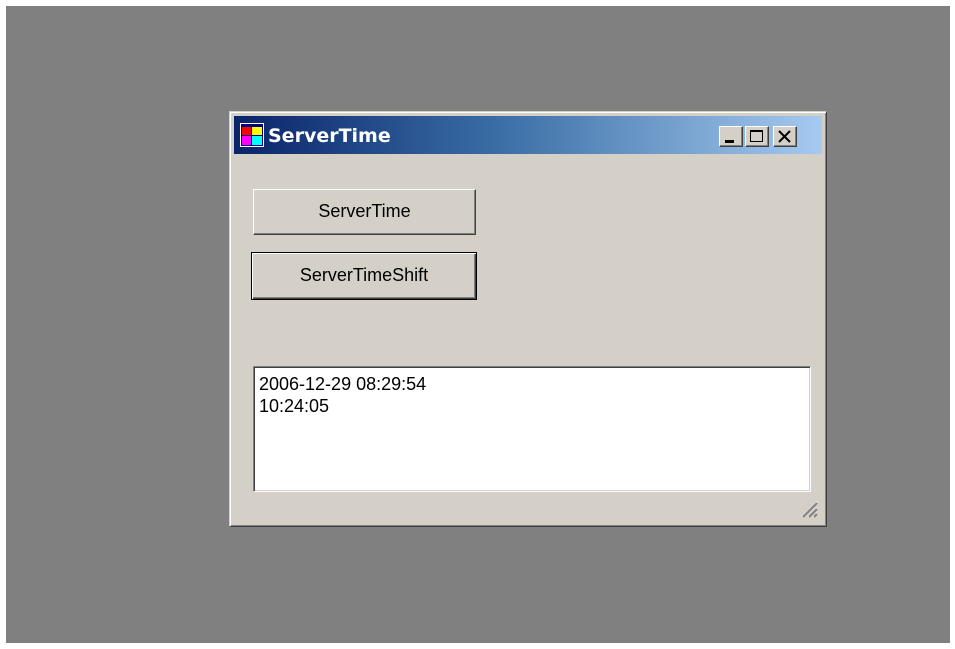  I want to click on maximize-button, so click(757, 136).